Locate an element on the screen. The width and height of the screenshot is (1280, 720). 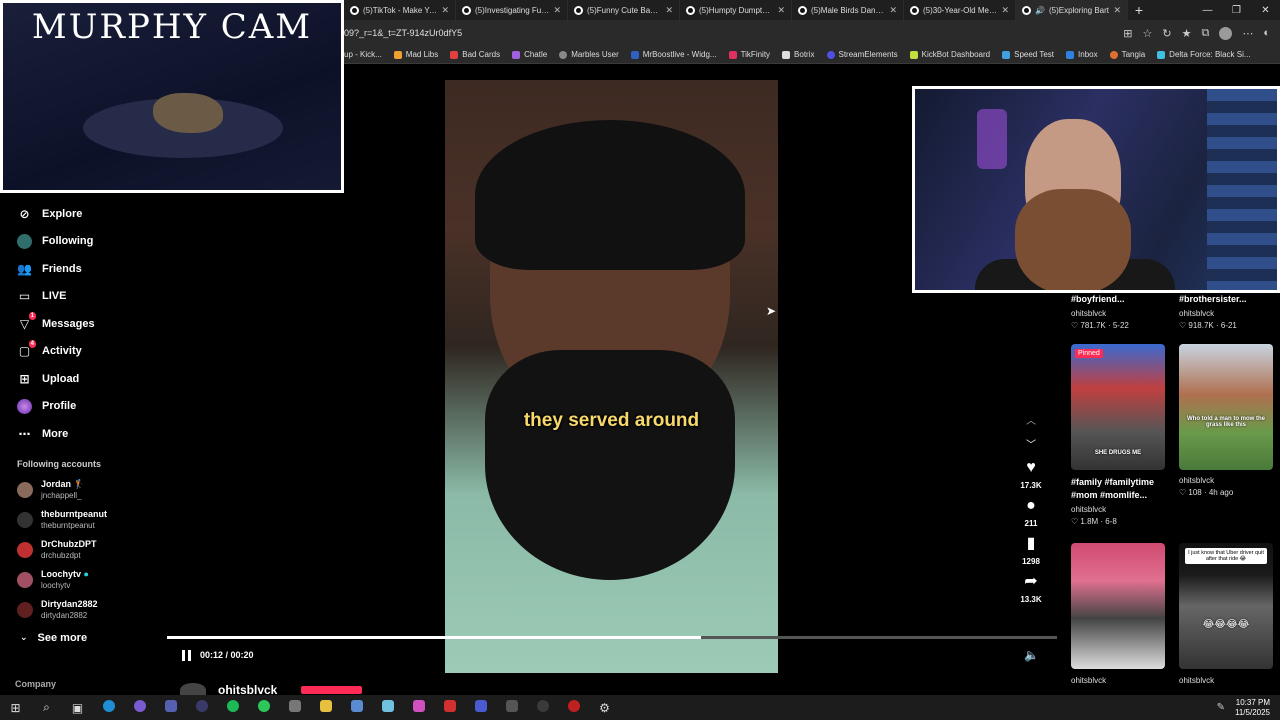
bookmark: Speed Test is located at coordinates (1028, 54).